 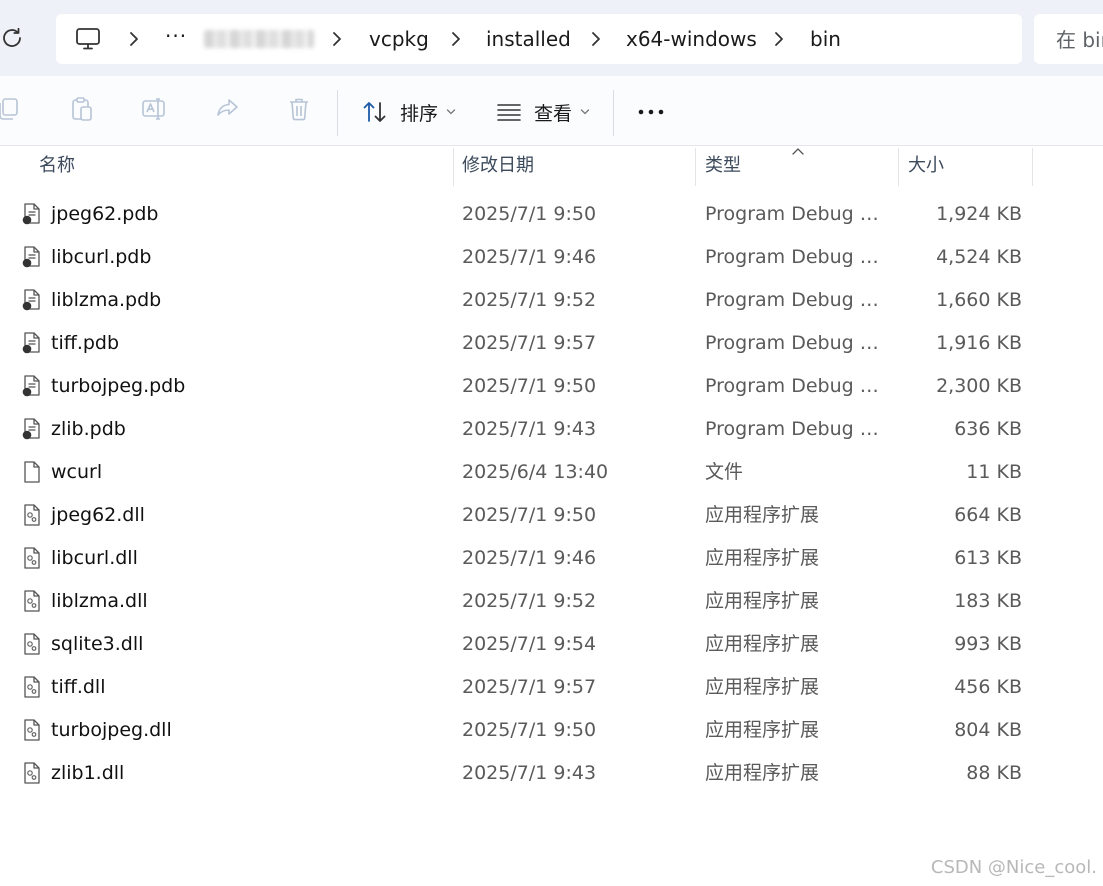 What do you see at coordinates (529, 343) in the screenshot?
I see `file-modified-date: 2025/7/1 9:57` at bounding box center [529, 343].